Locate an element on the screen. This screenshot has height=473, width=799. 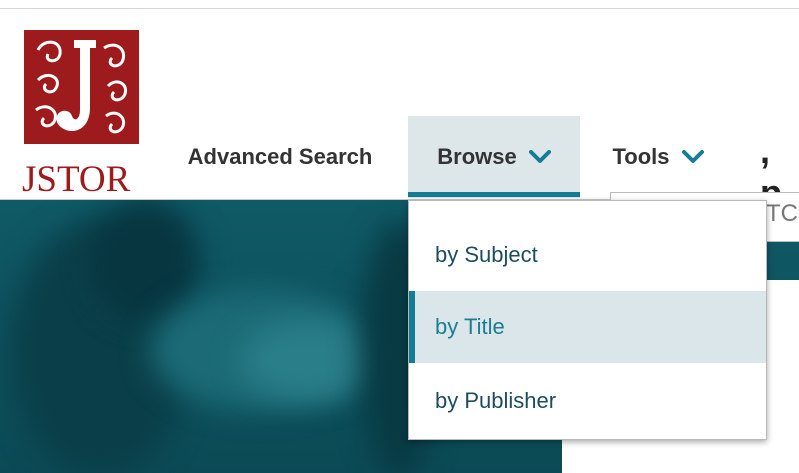
browse-by-subject: by Subject is located at coordinates (587, 255).